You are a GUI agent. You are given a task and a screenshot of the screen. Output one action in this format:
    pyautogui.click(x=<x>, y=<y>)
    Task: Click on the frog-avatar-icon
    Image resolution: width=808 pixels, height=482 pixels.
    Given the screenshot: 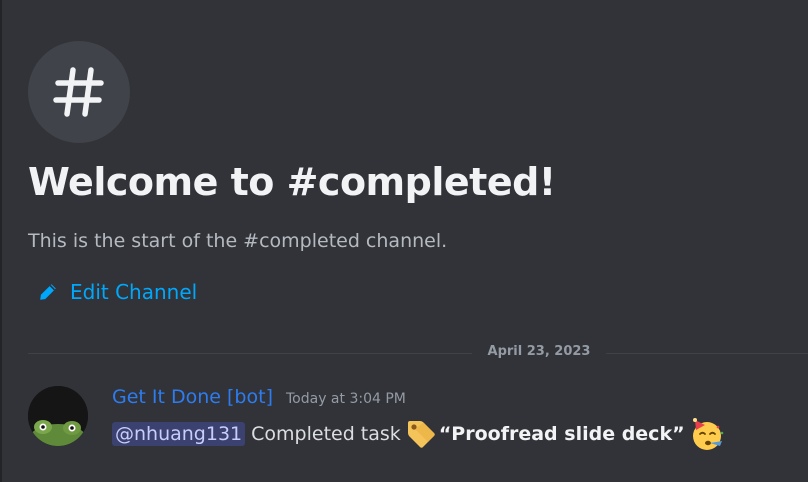 What is the action you would take?
    pyautogui.click(x=58, y=416)
    